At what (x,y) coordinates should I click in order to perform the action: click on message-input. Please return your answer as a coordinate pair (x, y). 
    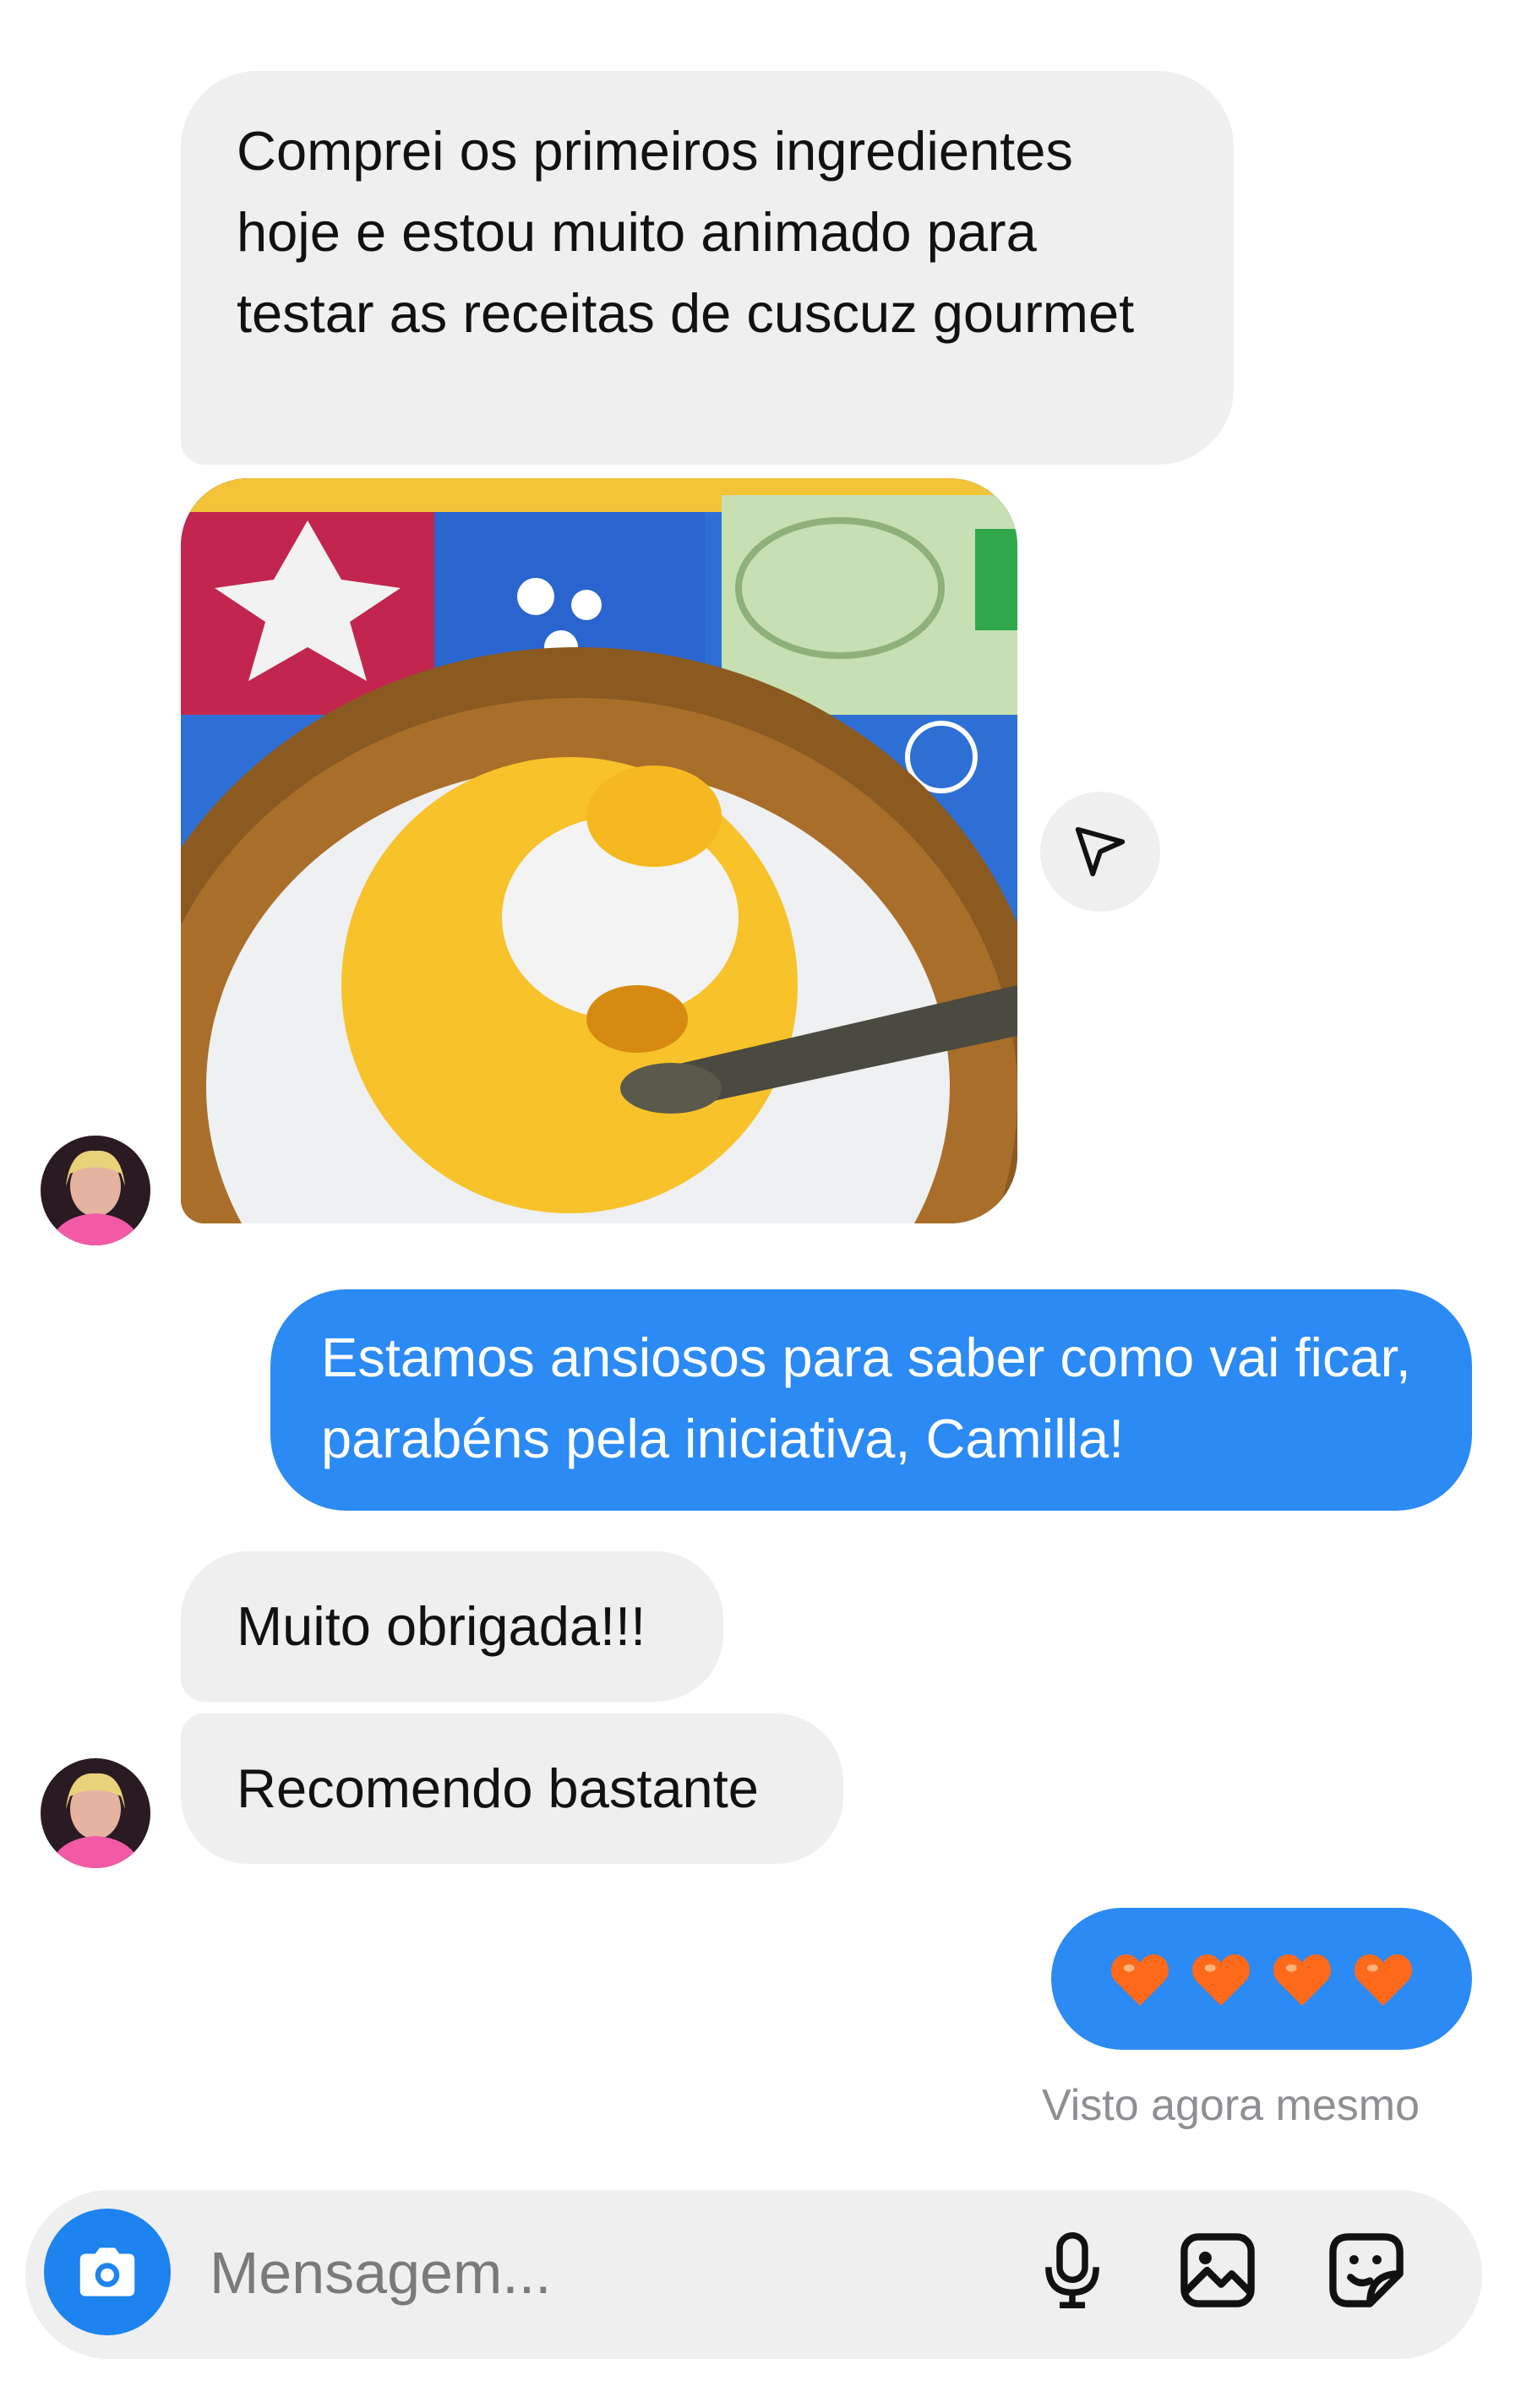
    Looking at the image, I should click on (590, 2273).